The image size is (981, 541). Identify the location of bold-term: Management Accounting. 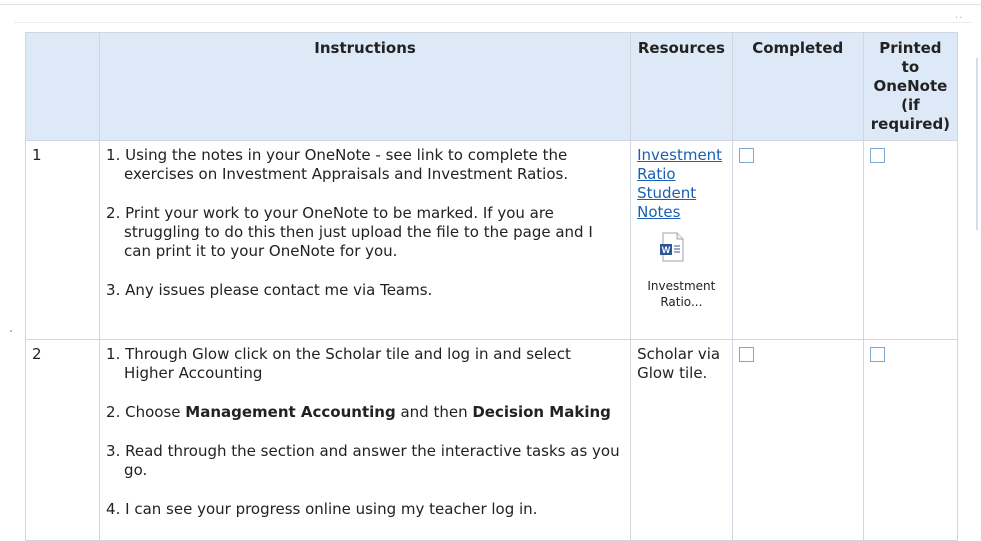
(290, 412).